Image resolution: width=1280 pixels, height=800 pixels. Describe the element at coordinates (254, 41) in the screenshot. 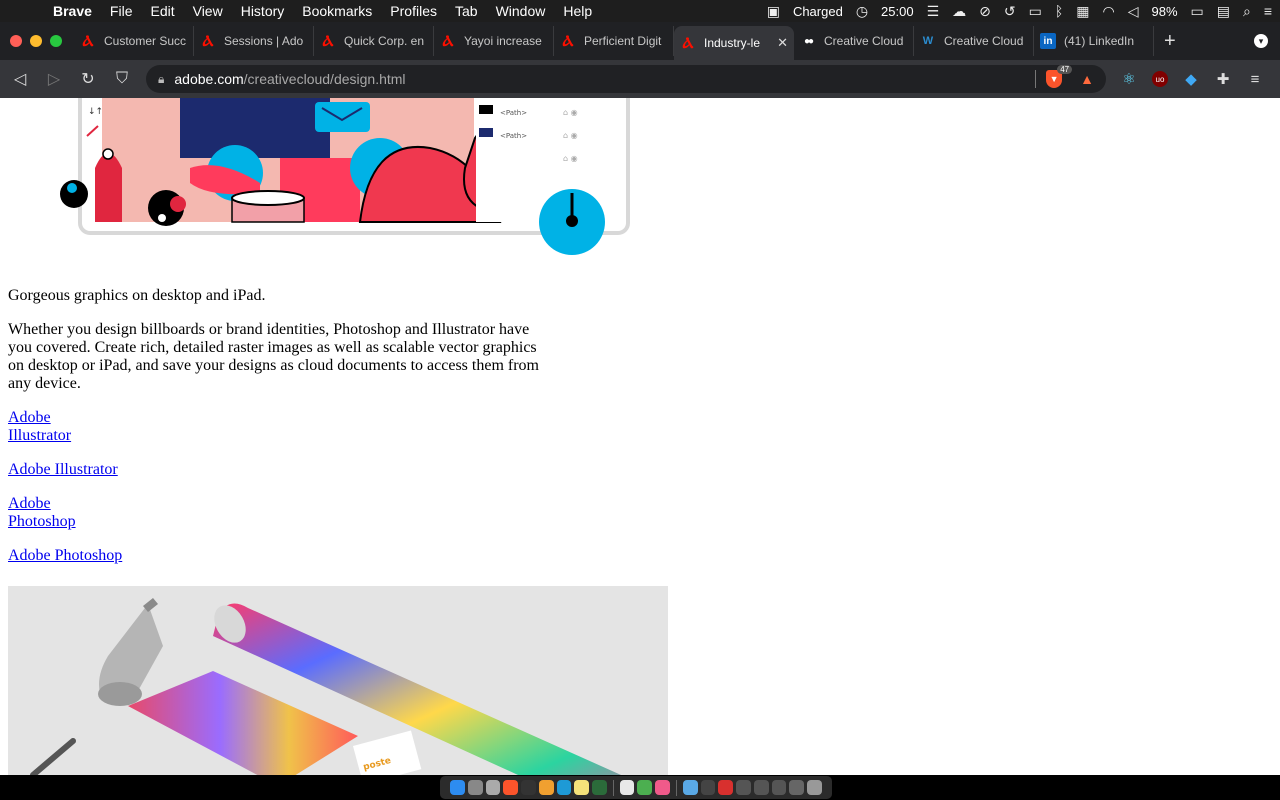

I see `tab-sessions-adobe: Ⲁ Sessions | Ado` at that location.